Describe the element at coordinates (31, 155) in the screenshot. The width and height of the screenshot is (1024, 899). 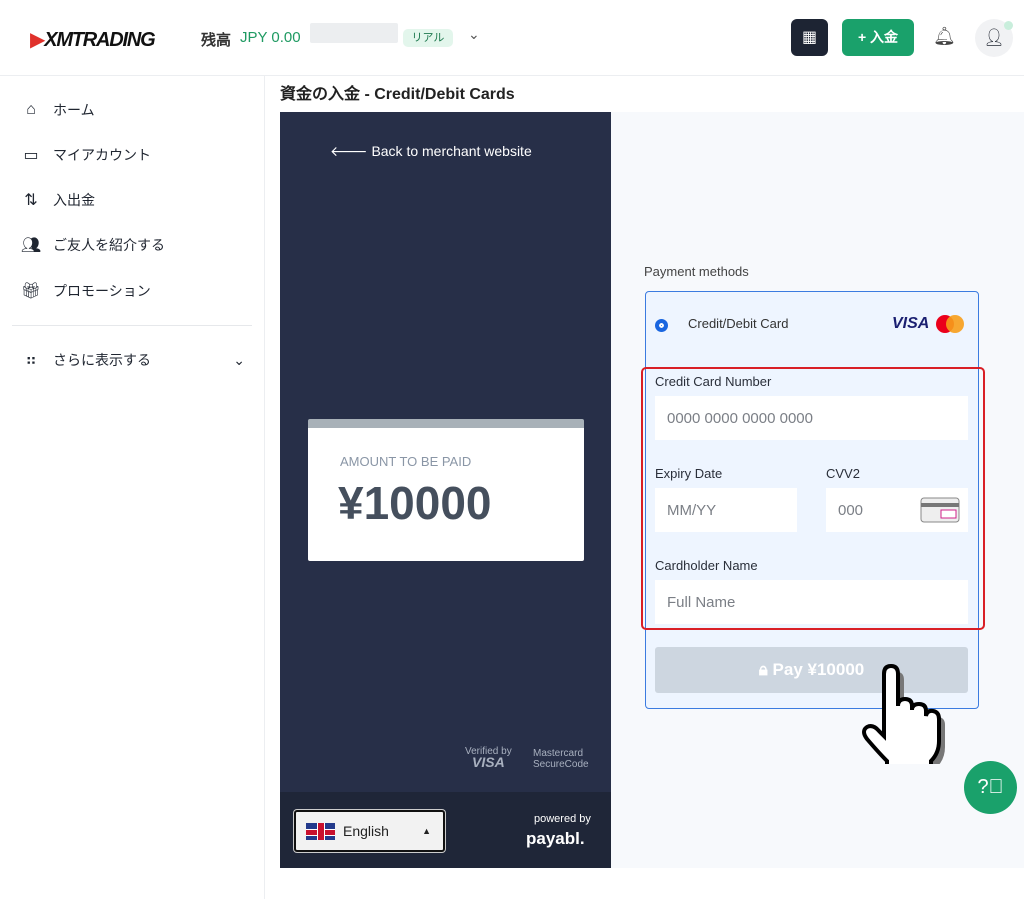
I see `card-icon: ▭` at that location.